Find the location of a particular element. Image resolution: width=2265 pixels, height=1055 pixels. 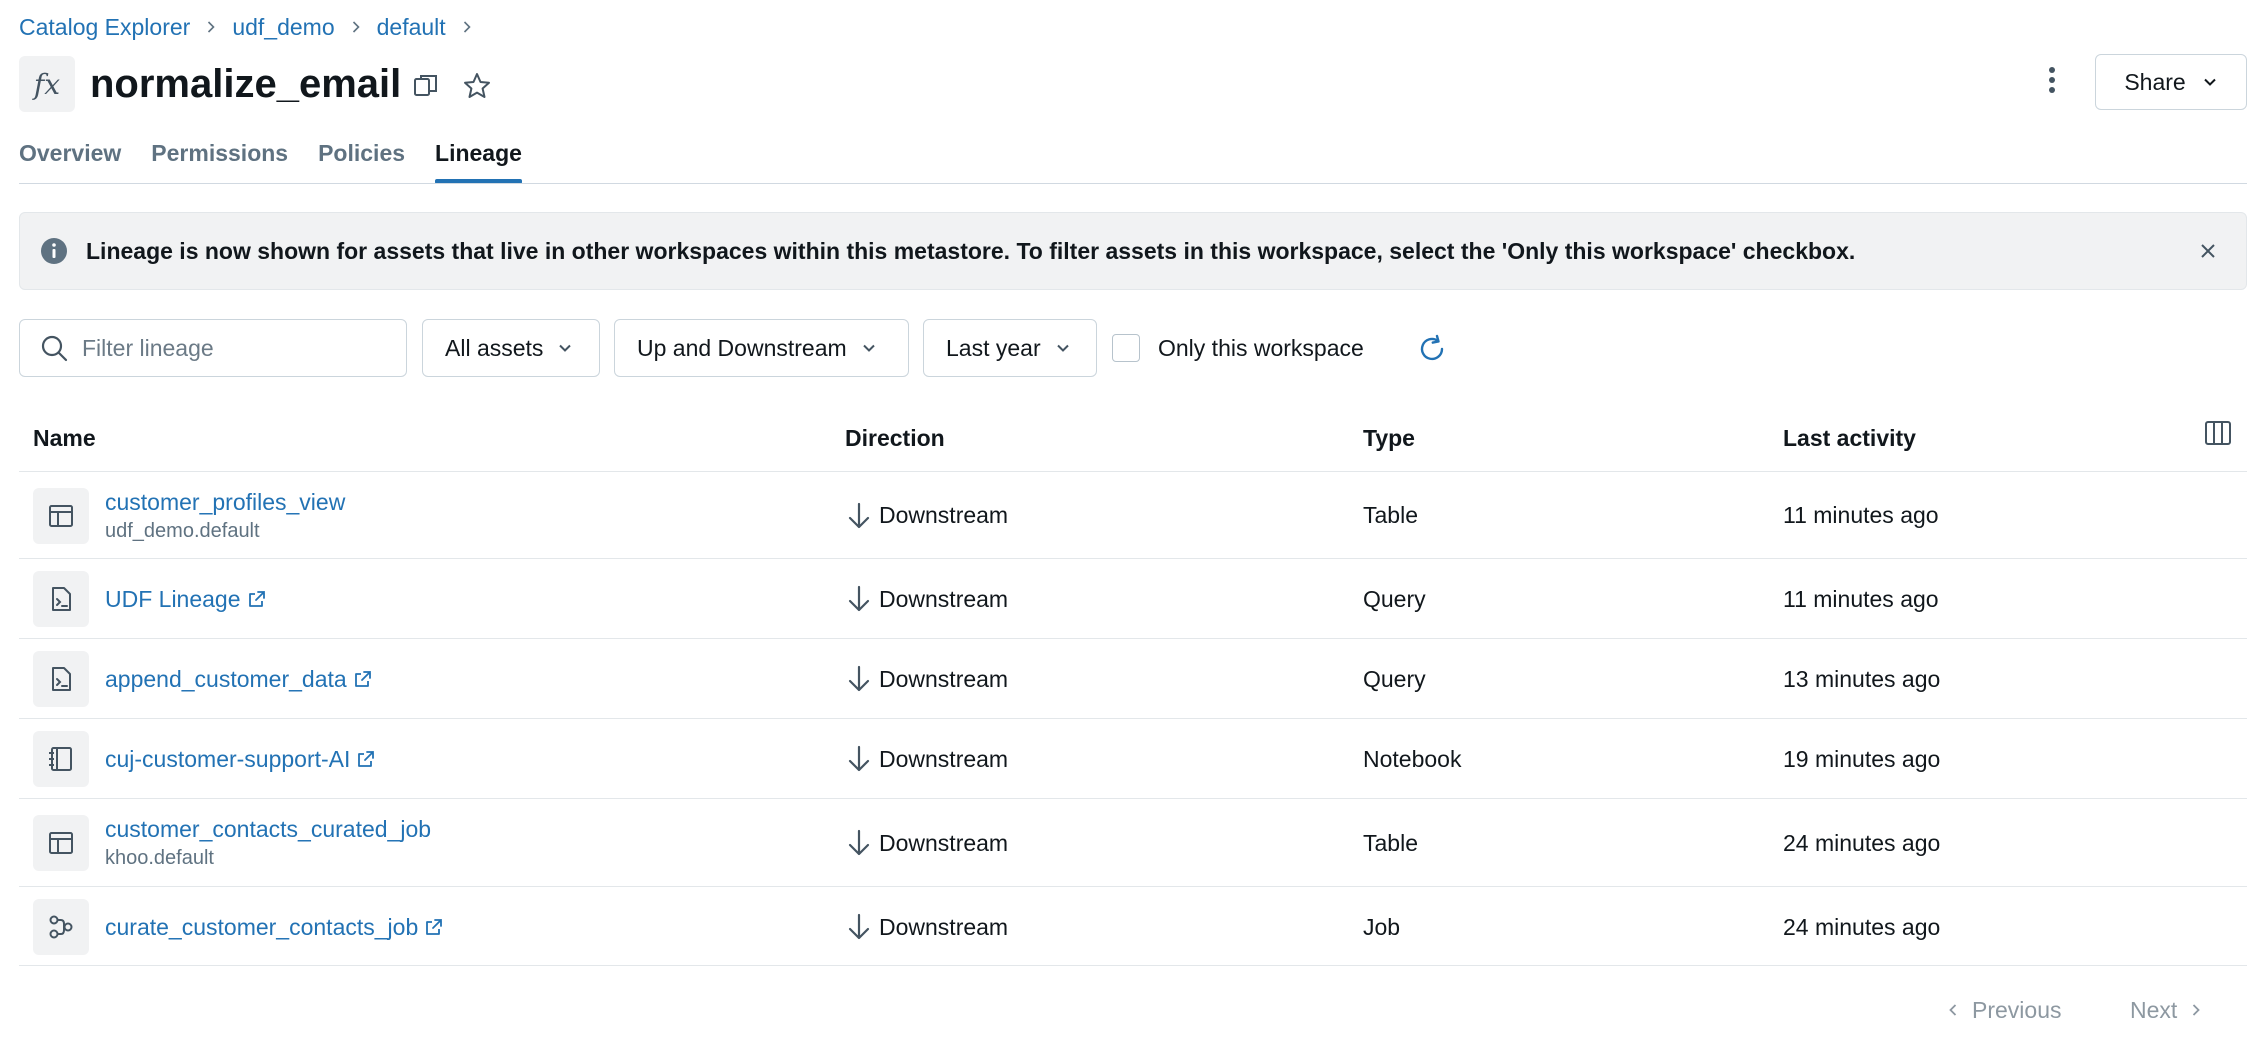

asset-path: udf_demo.default is located at coordinates (182, 530).